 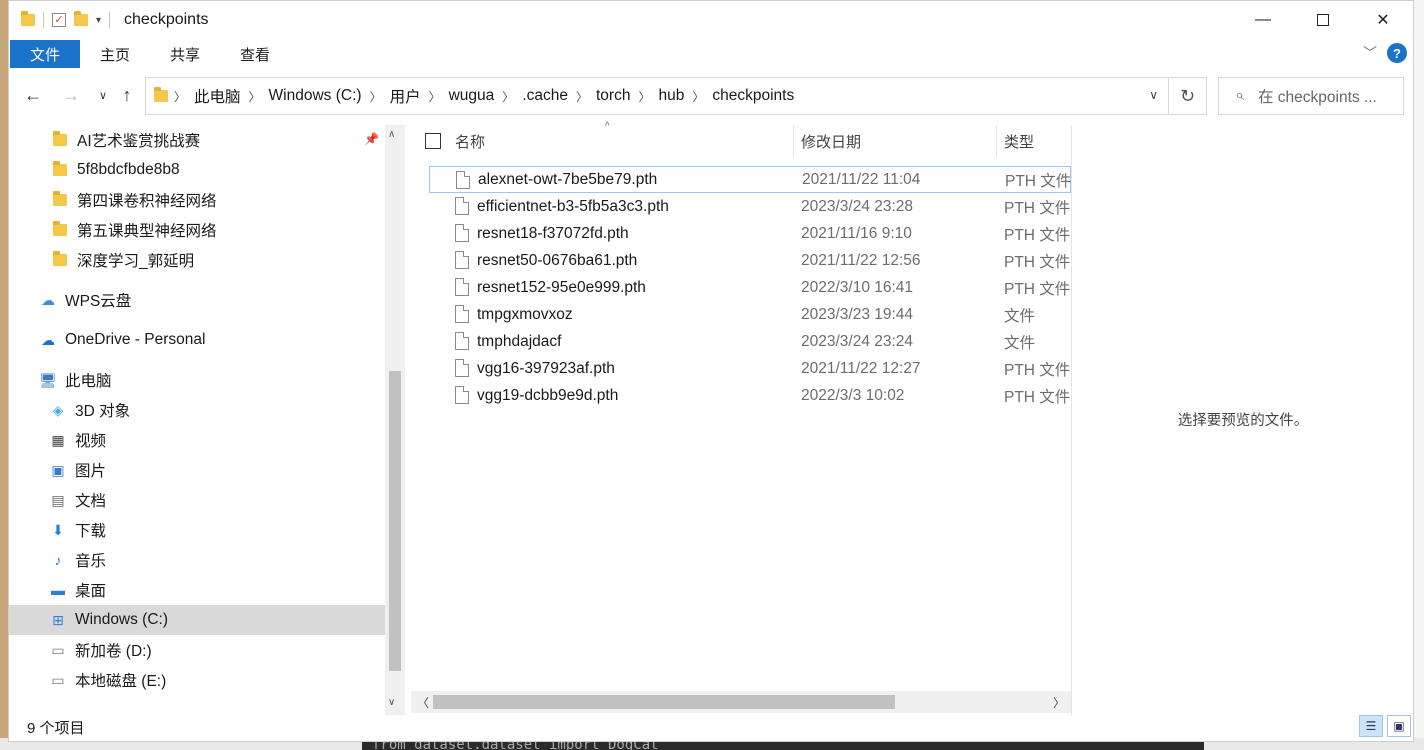 What do you see at coordinates (1419, 375) in the screenshot?
I see `background-desktop-right` at bounding box center [1419, 375].